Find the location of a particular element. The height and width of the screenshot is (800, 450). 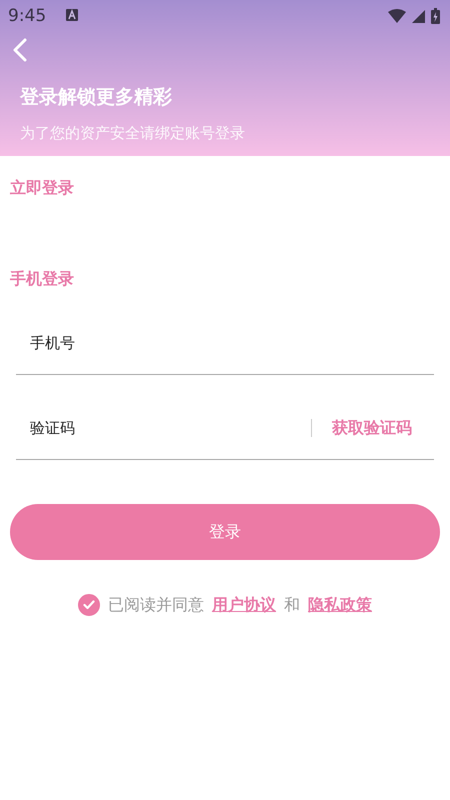

checkmark-icon is located at coordinates (89, 605).